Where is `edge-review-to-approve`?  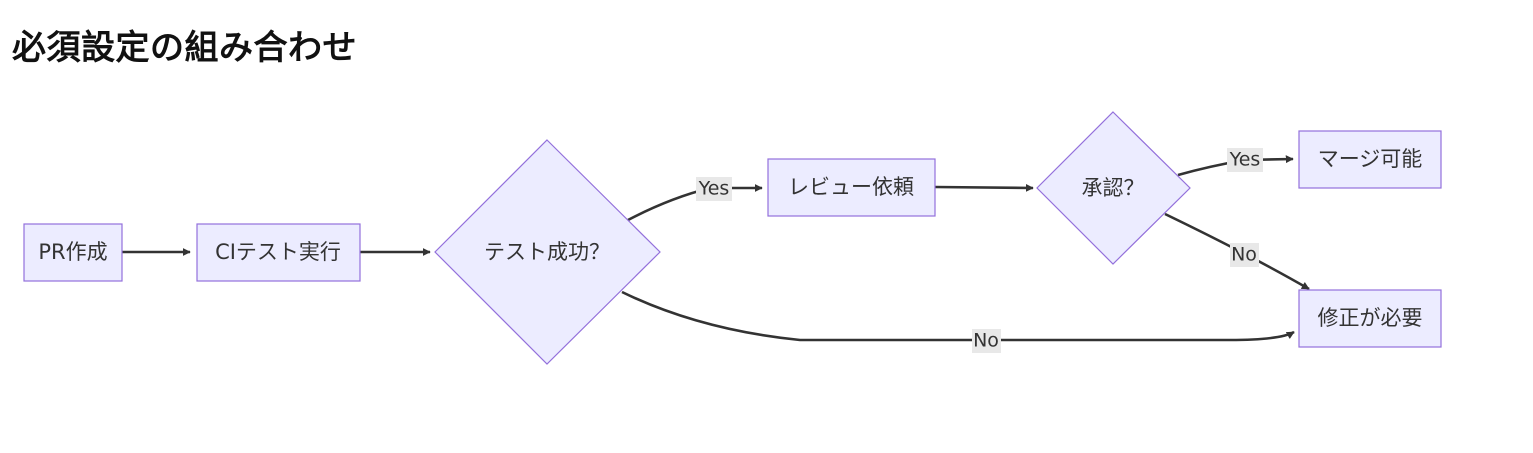 edge-review-to-approve is located at coordinates (984, 187).